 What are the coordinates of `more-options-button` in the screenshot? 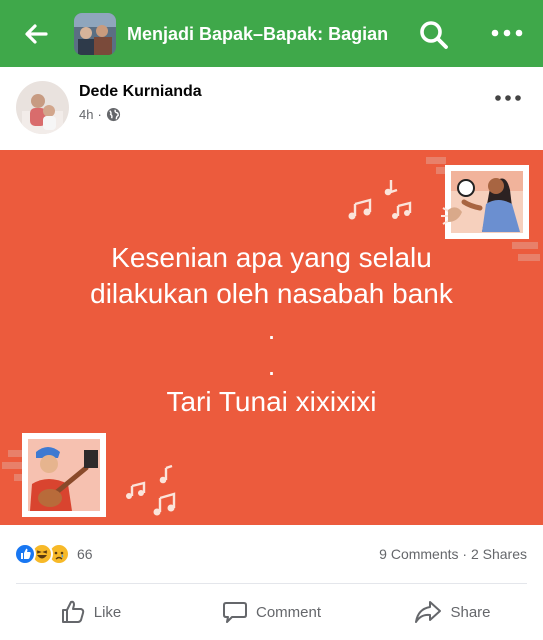 It's located at (507, 33).